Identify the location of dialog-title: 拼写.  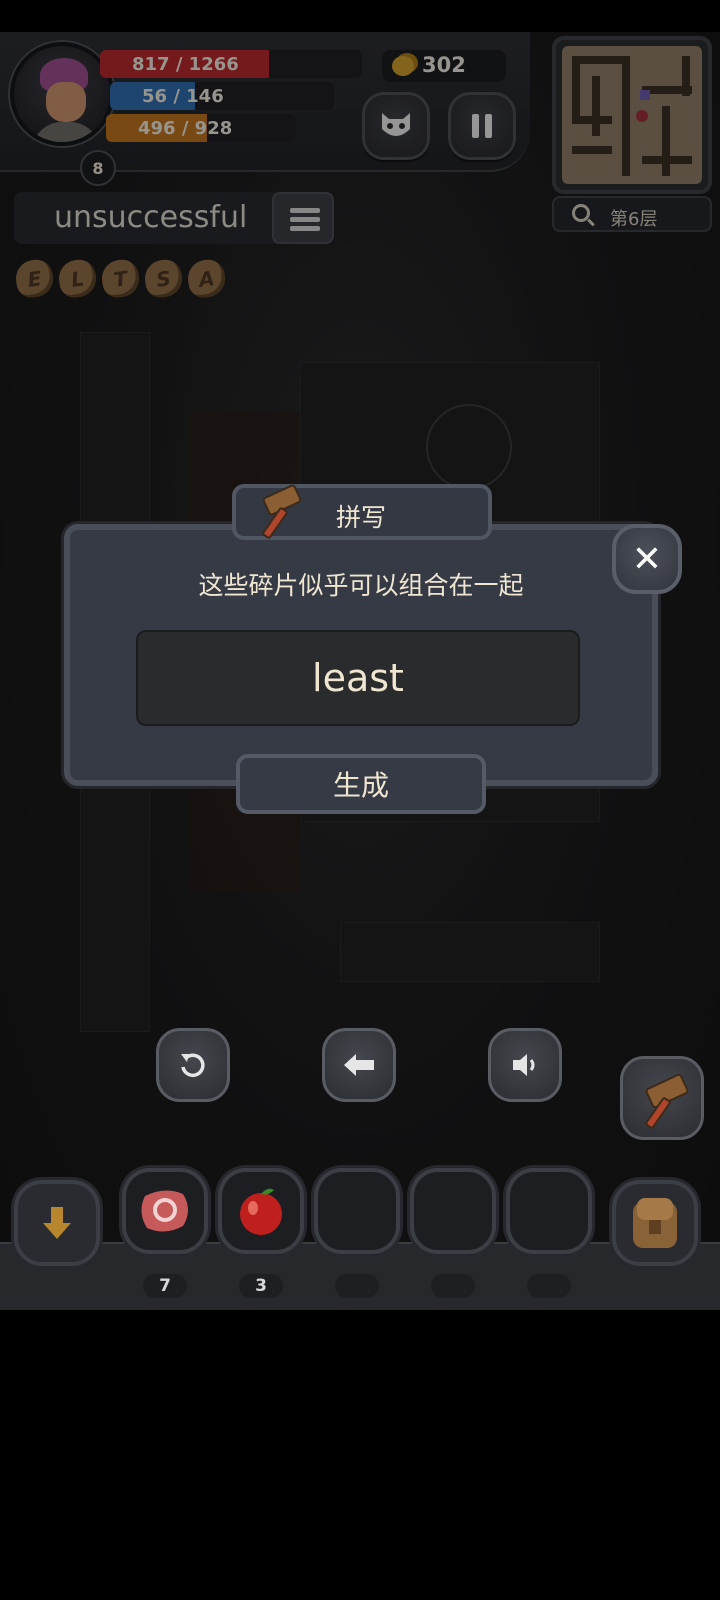
(361, 517).